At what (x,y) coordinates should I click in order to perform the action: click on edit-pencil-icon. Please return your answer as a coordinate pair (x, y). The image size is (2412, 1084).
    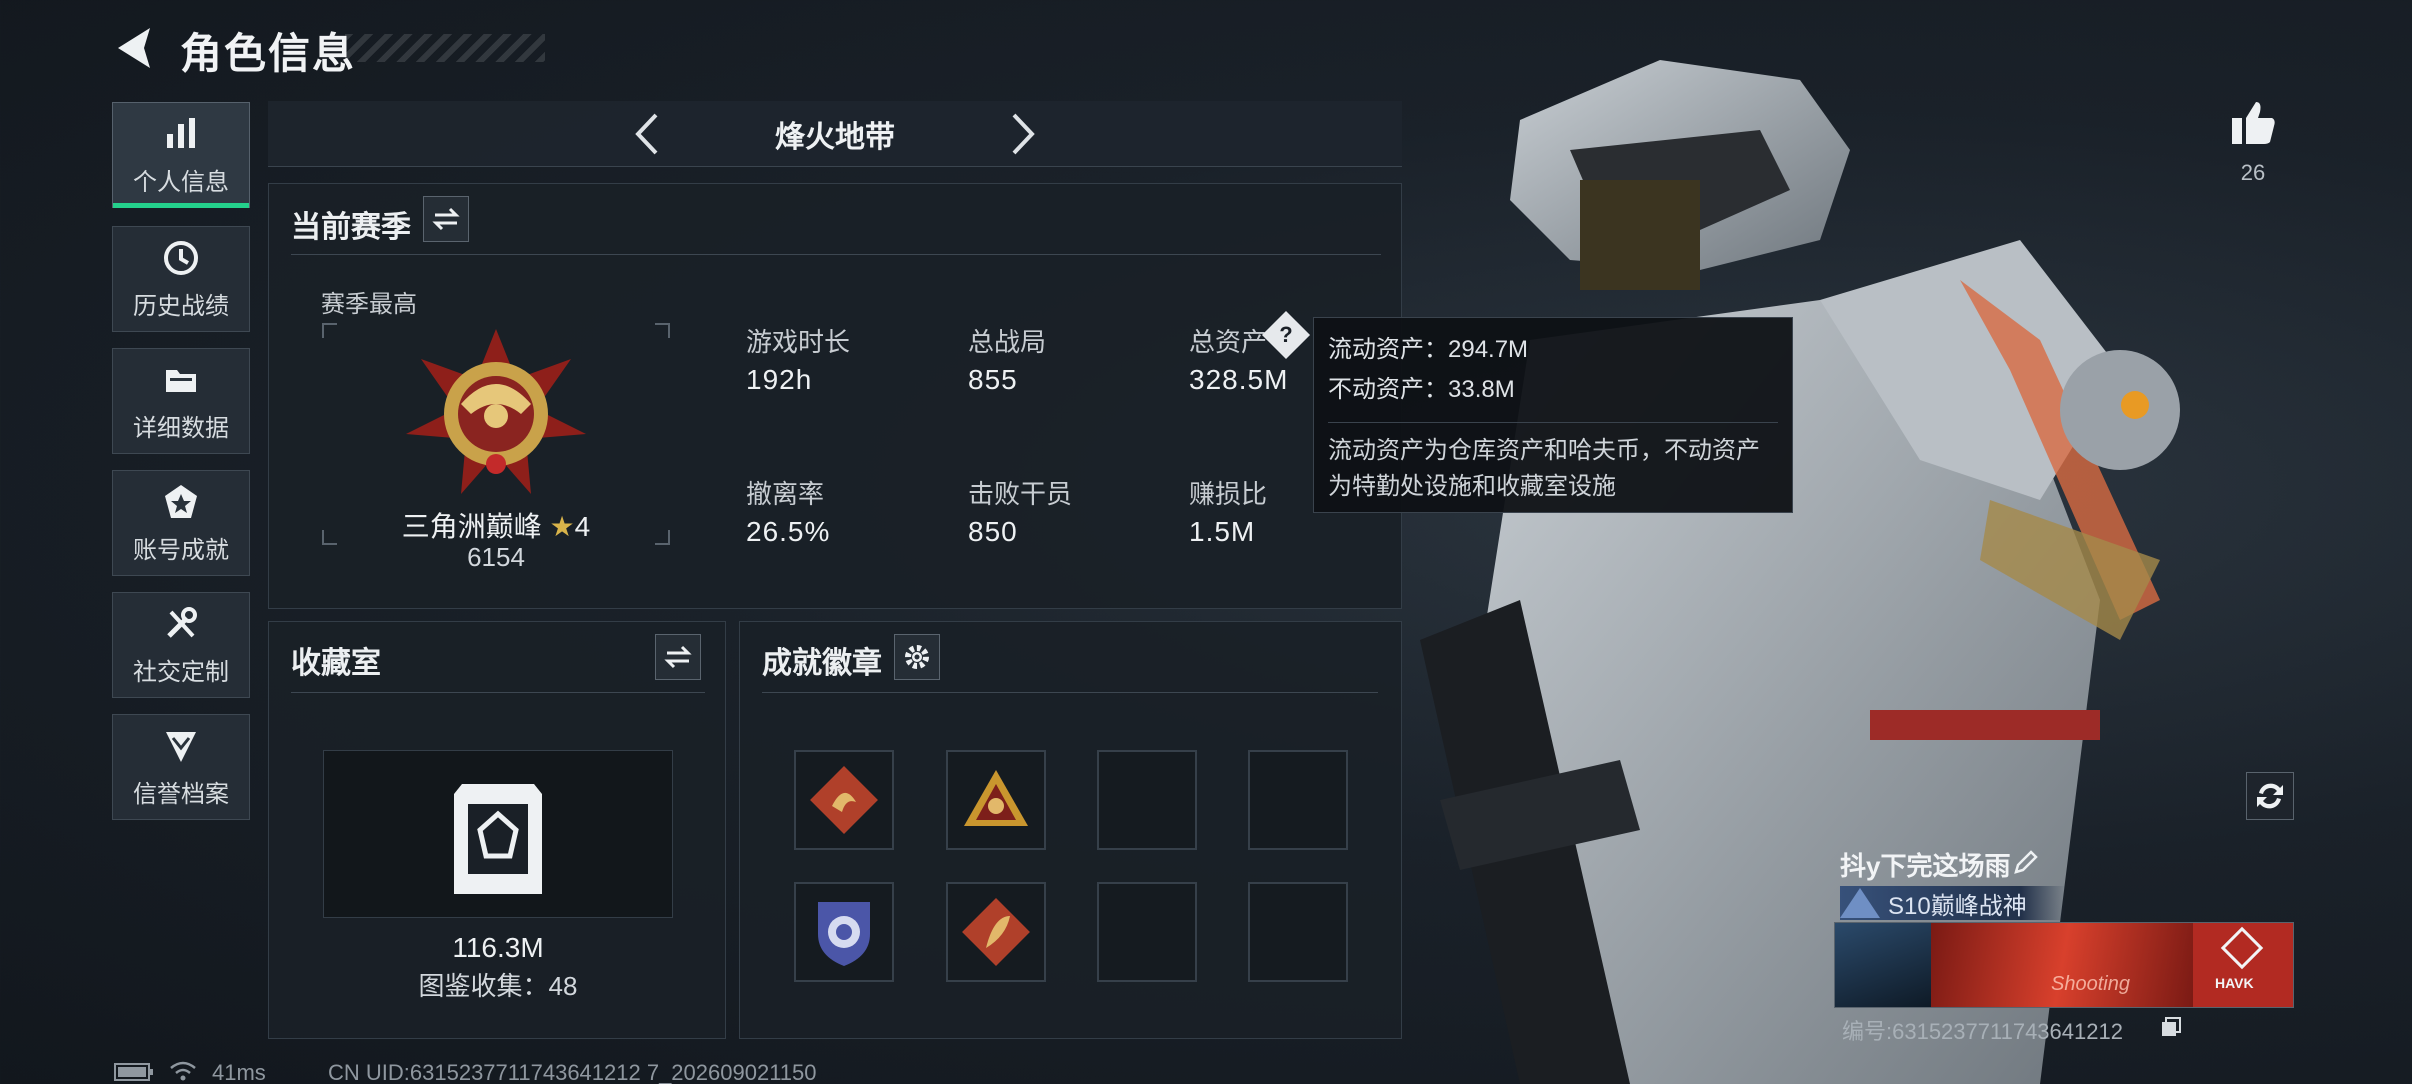
    Looking at the image, I should click on (2026, 862).